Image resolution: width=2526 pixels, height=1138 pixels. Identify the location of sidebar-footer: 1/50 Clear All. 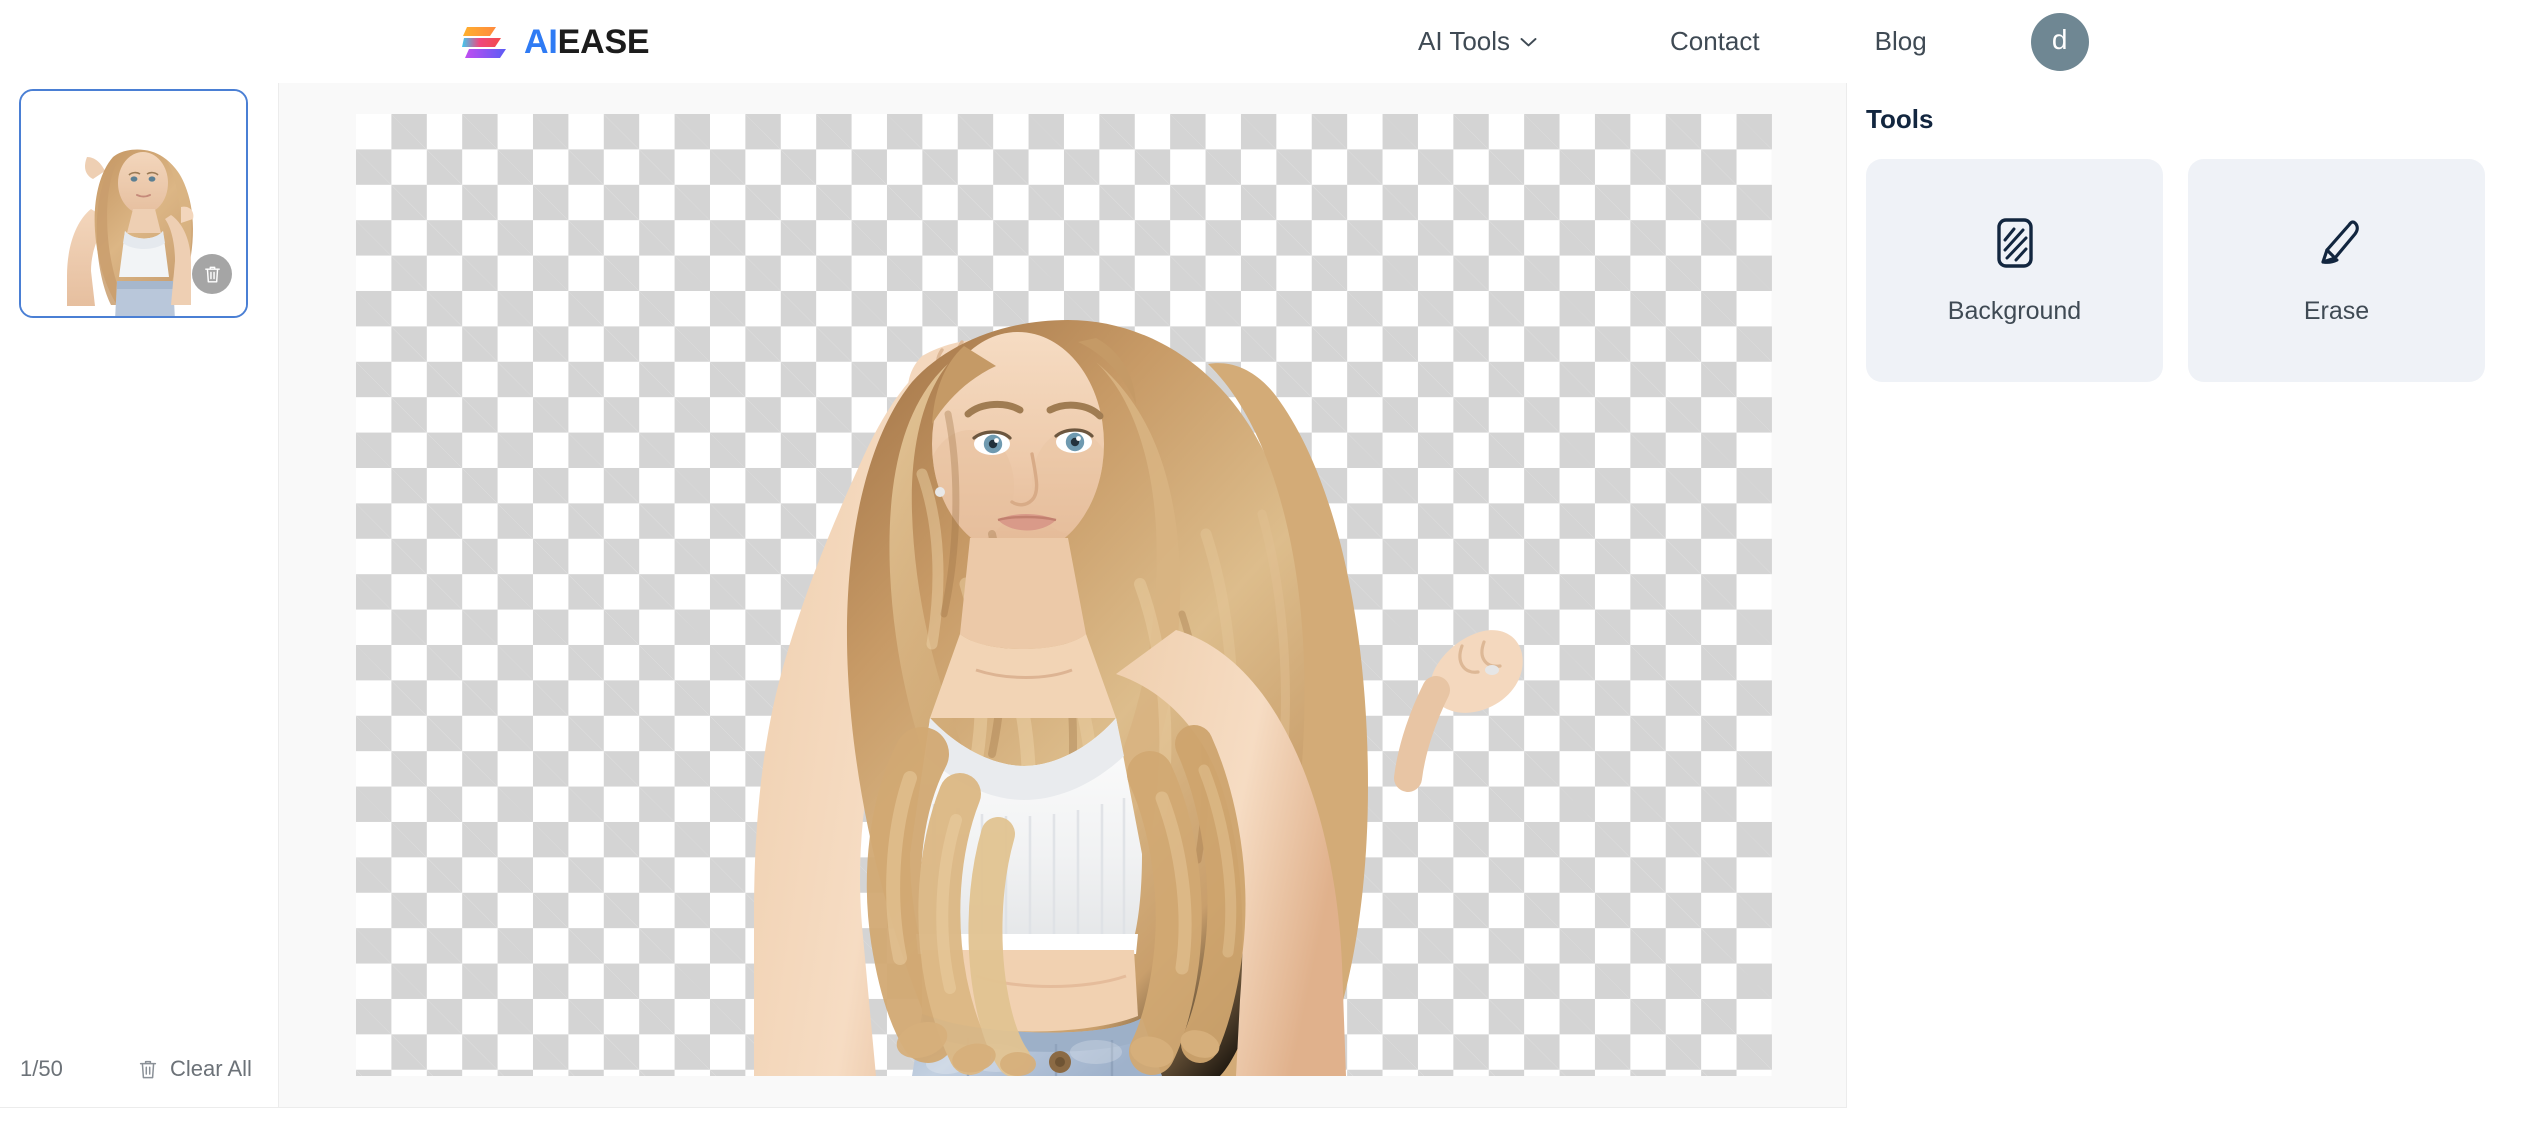
(139, 1069).